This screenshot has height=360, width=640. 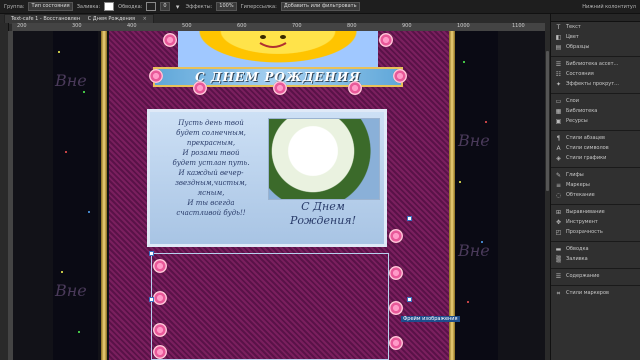 I want to click on panel-item: ▤ Образцы, so click(x=595, y=47).